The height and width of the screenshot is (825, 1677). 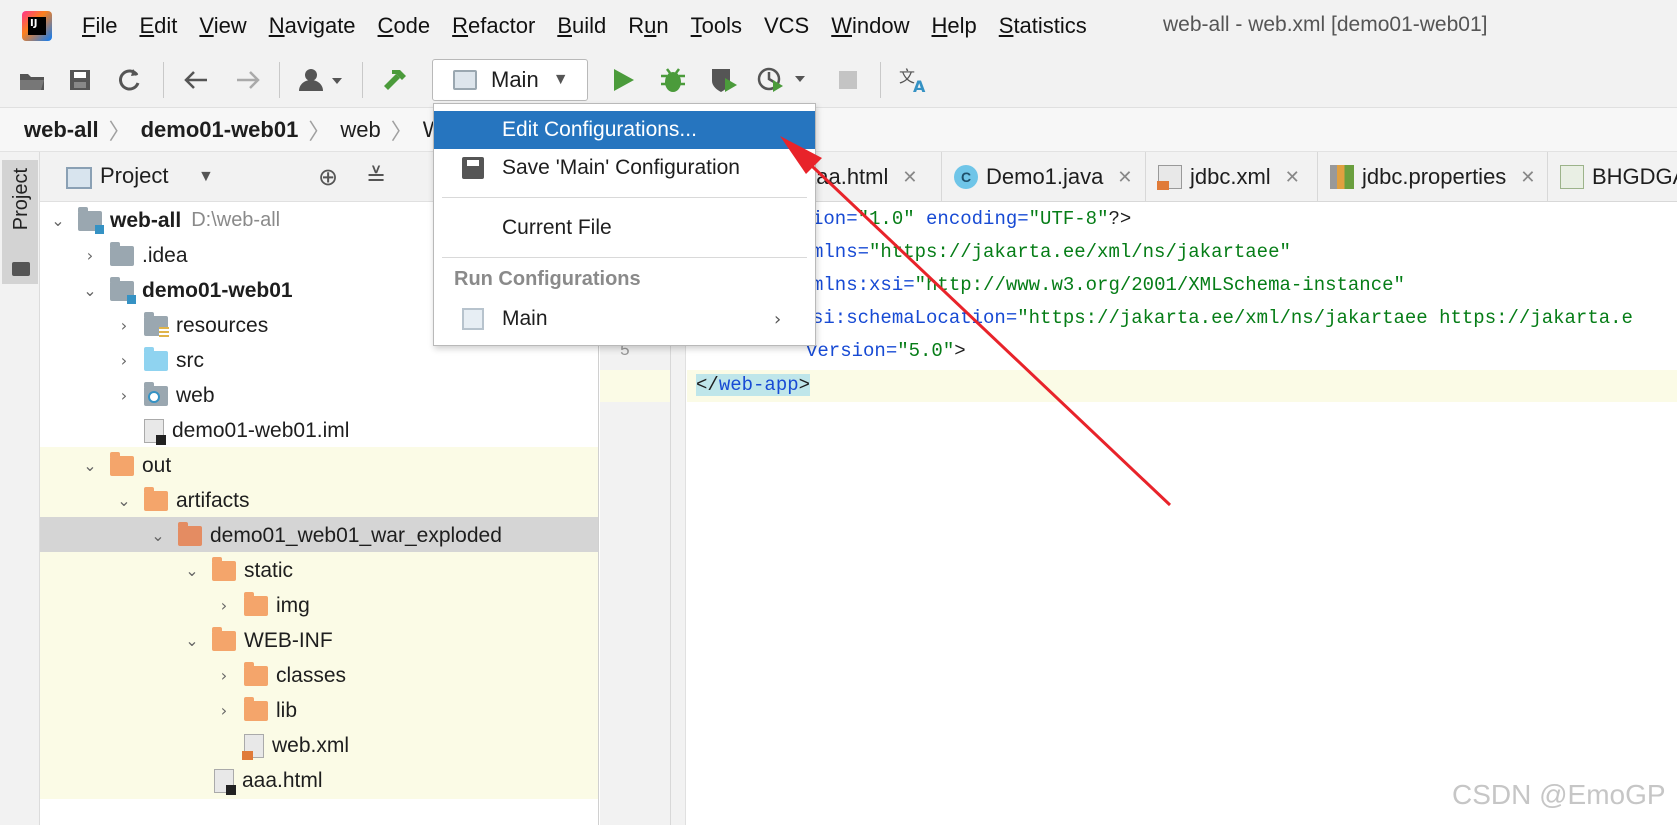 What do you see at coordinates (319, 465) in the screenshot?
I see `tree-row-out: ⌄ out` at bounding box center [319, 465].